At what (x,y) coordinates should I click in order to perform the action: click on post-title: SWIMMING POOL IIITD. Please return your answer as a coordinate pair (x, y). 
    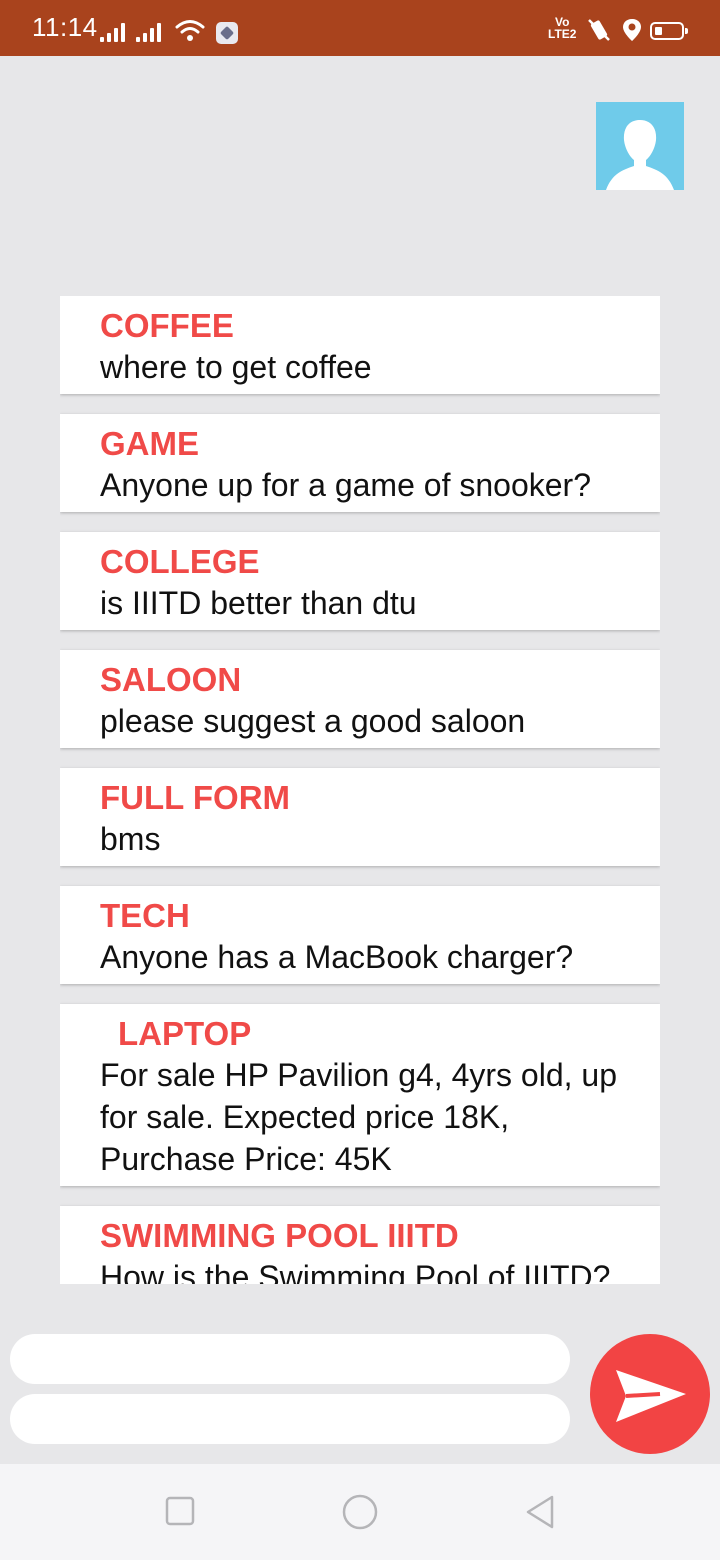
    Looking at the image, I should click on (279, 1235).